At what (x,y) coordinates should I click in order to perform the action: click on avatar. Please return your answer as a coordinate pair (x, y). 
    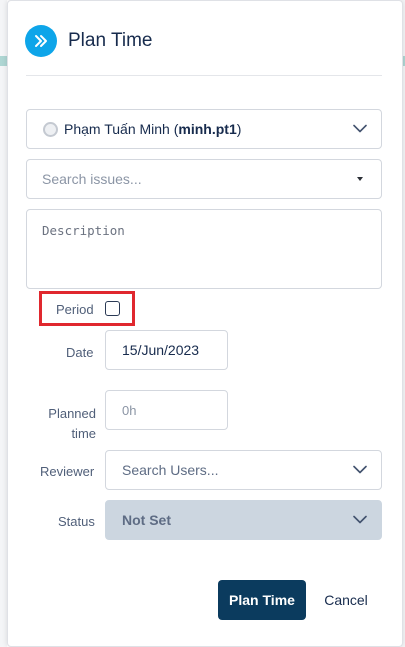
    Looking at the image, I should click on (50, 129).